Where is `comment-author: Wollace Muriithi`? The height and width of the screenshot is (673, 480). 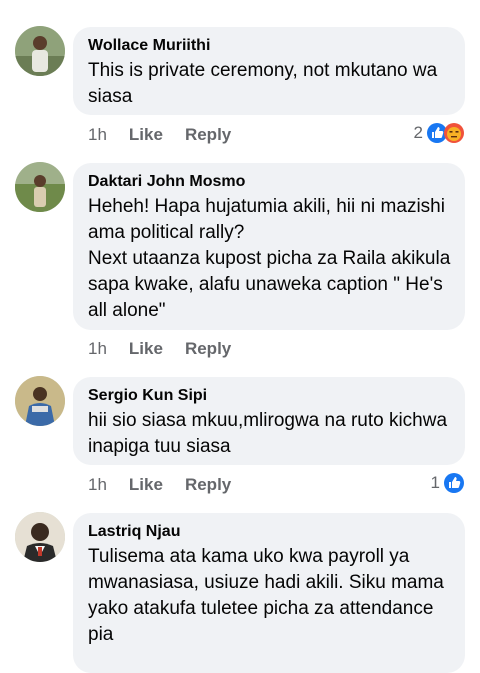 comment-author: Wollace Muriithi is located at coordinates (269, 46).